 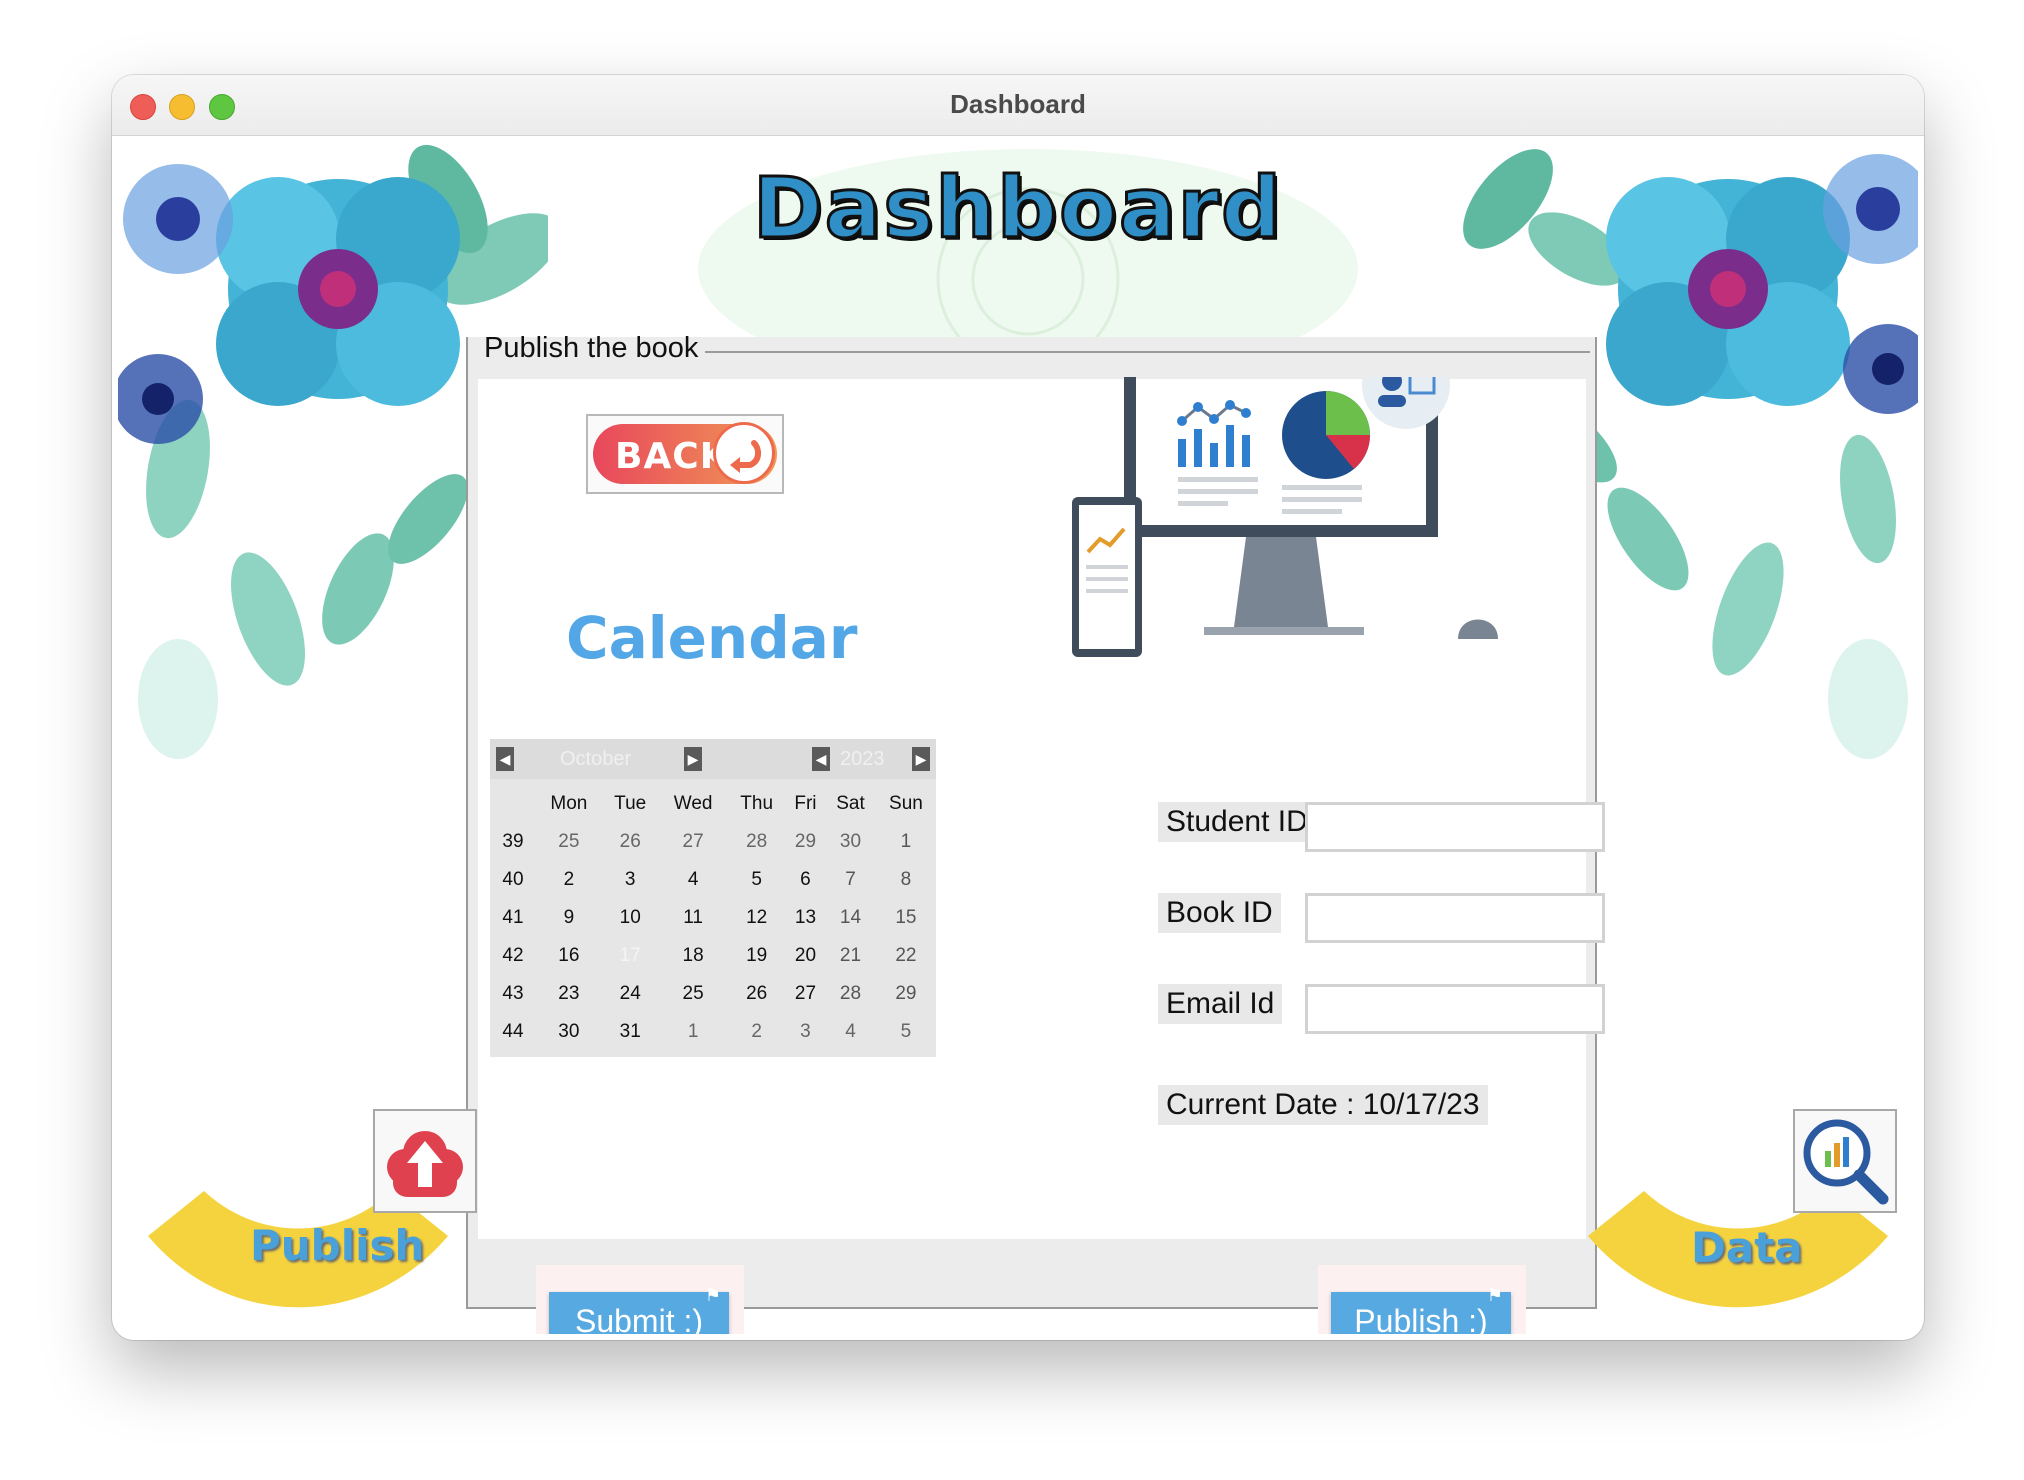 What do you see at coordinates (425, 1164) in the screenshot?
I see `cloud-upload-icon` at bounding box center [425, 1164].